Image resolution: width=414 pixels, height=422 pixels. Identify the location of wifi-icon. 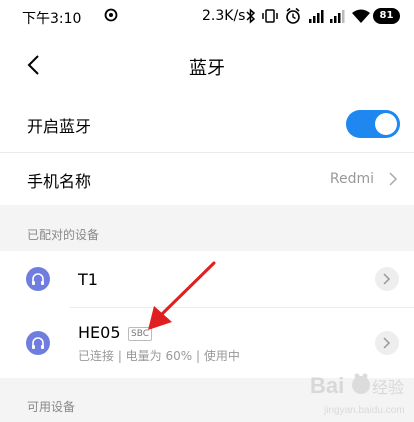
(361, 16).